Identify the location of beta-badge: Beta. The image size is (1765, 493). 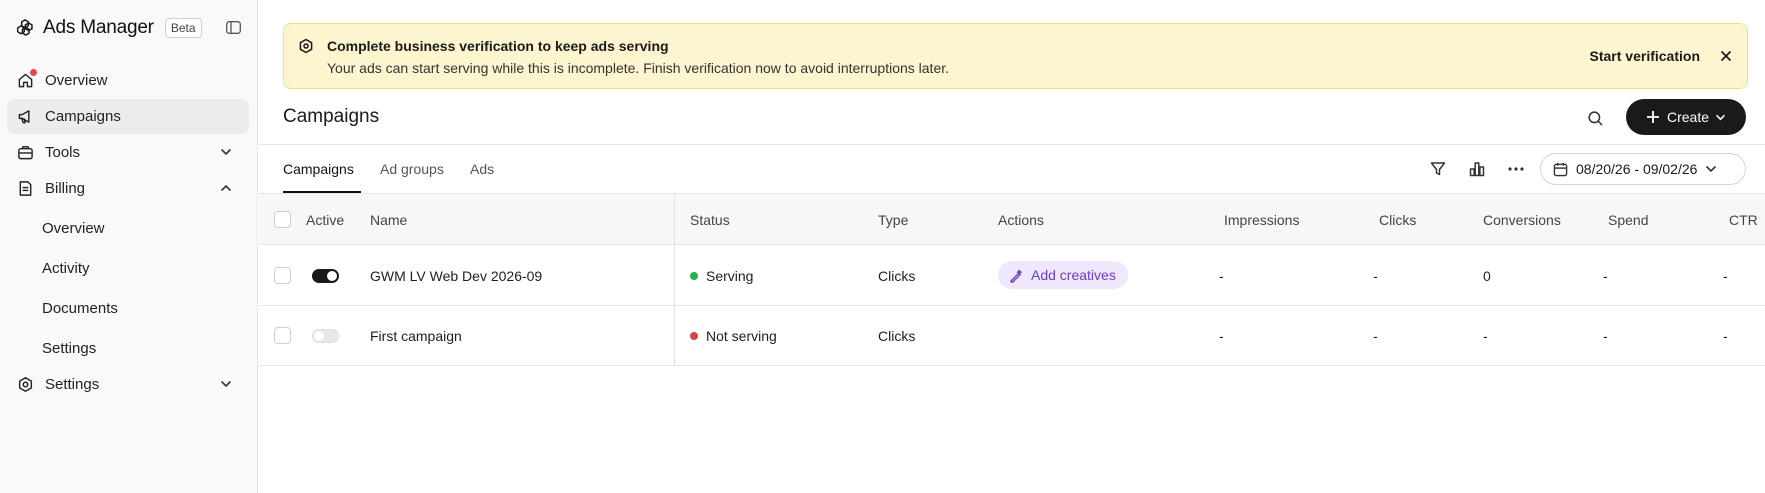
(183, 28).